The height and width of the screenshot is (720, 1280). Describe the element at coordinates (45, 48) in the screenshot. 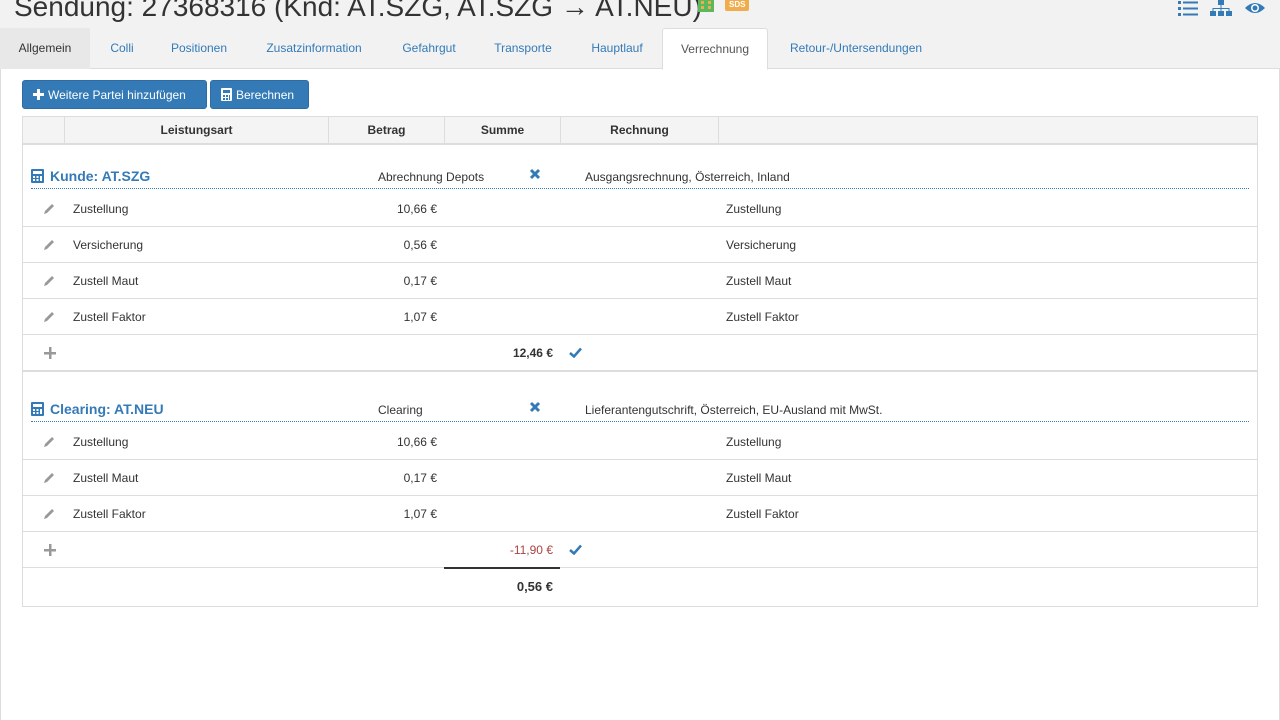

I see `tab-allgemein: Allgemein` at that location.